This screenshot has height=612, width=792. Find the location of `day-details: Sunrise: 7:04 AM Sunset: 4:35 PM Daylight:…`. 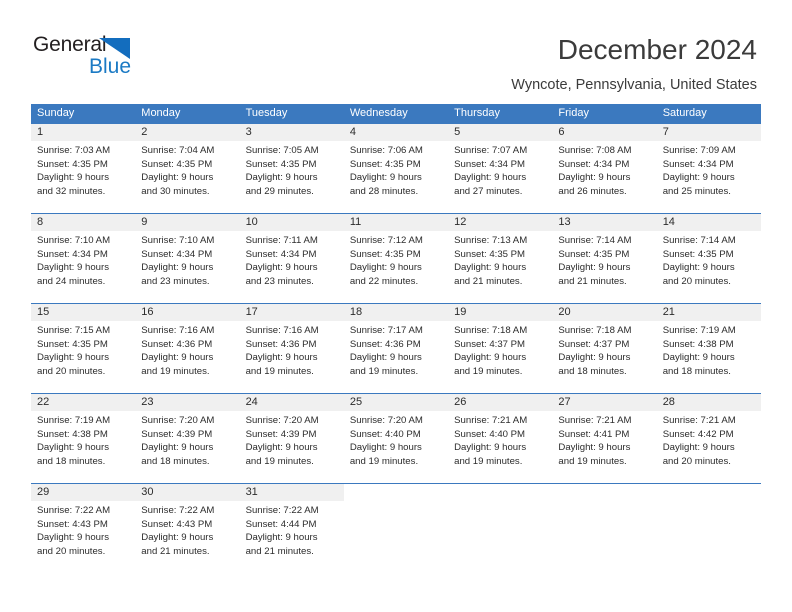

day-details: Sunrise: 7:04 AM Sunset: 4:35 PM Daylight:… is located at coordinates (187, 169).